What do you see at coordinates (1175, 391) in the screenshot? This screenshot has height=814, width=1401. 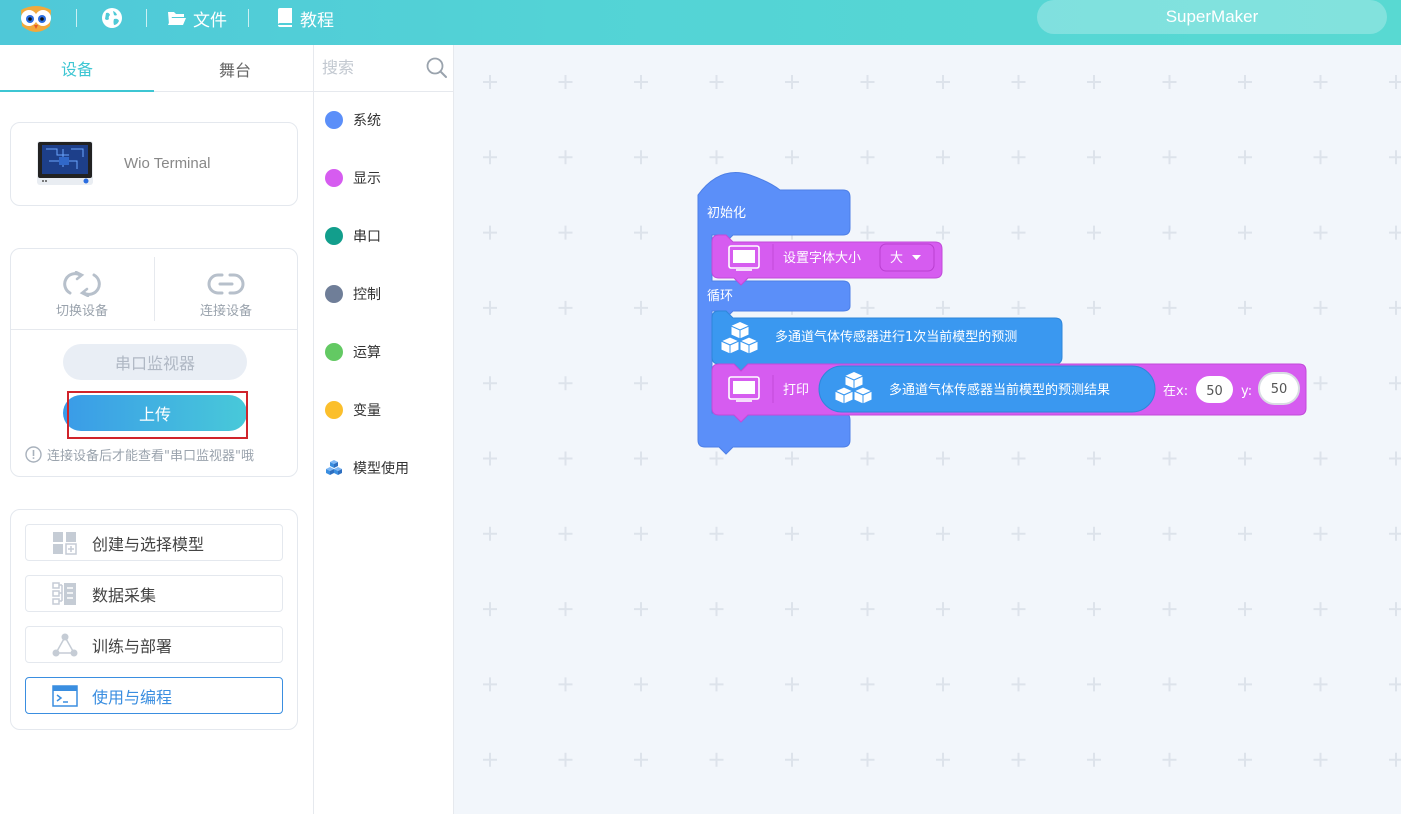 I see `at-x-label: 在x:` at bounding box center [1175, 391].